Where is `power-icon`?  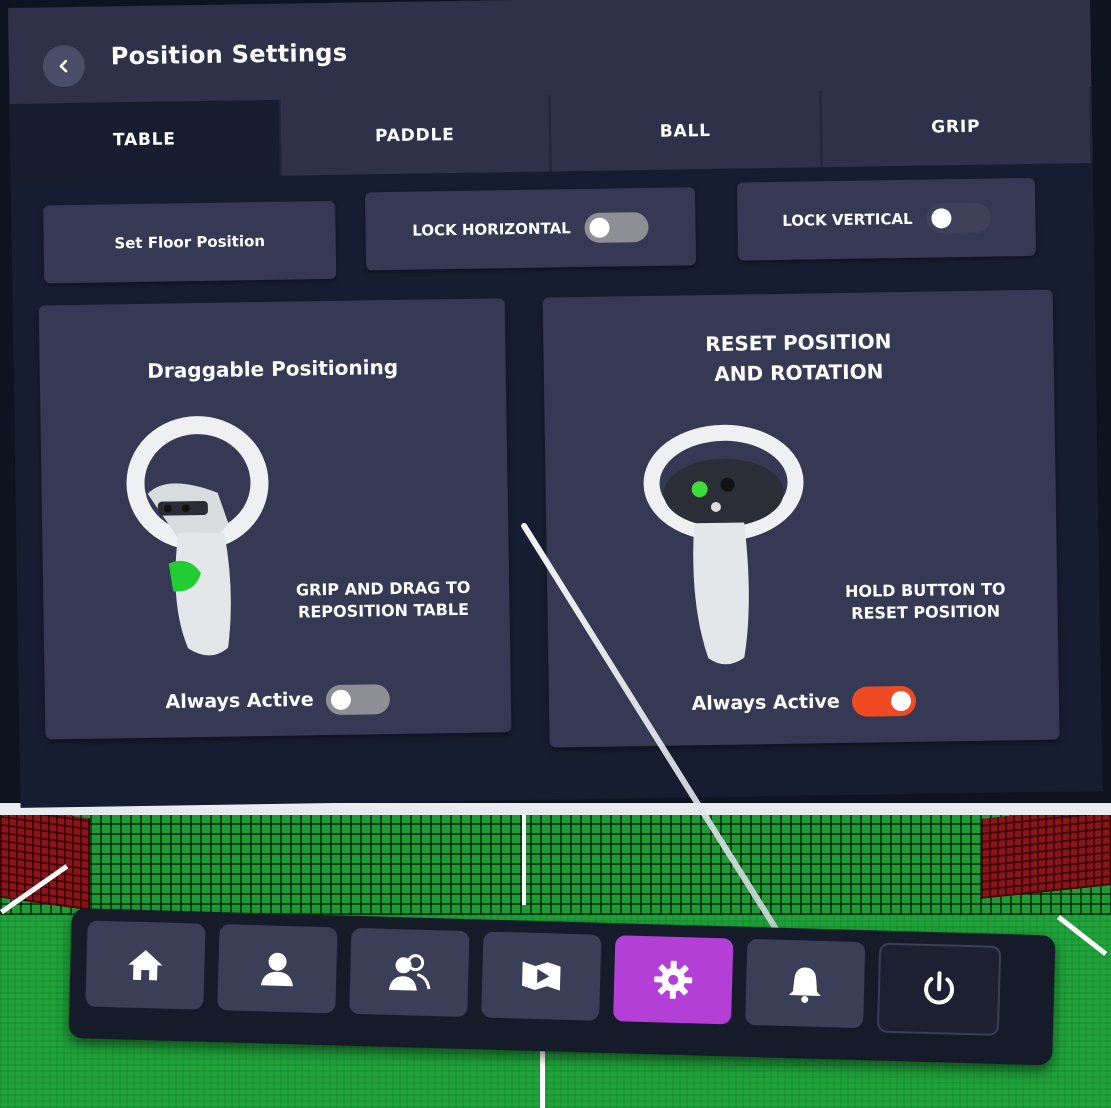 power-icon is located at coordinates (939, 988).